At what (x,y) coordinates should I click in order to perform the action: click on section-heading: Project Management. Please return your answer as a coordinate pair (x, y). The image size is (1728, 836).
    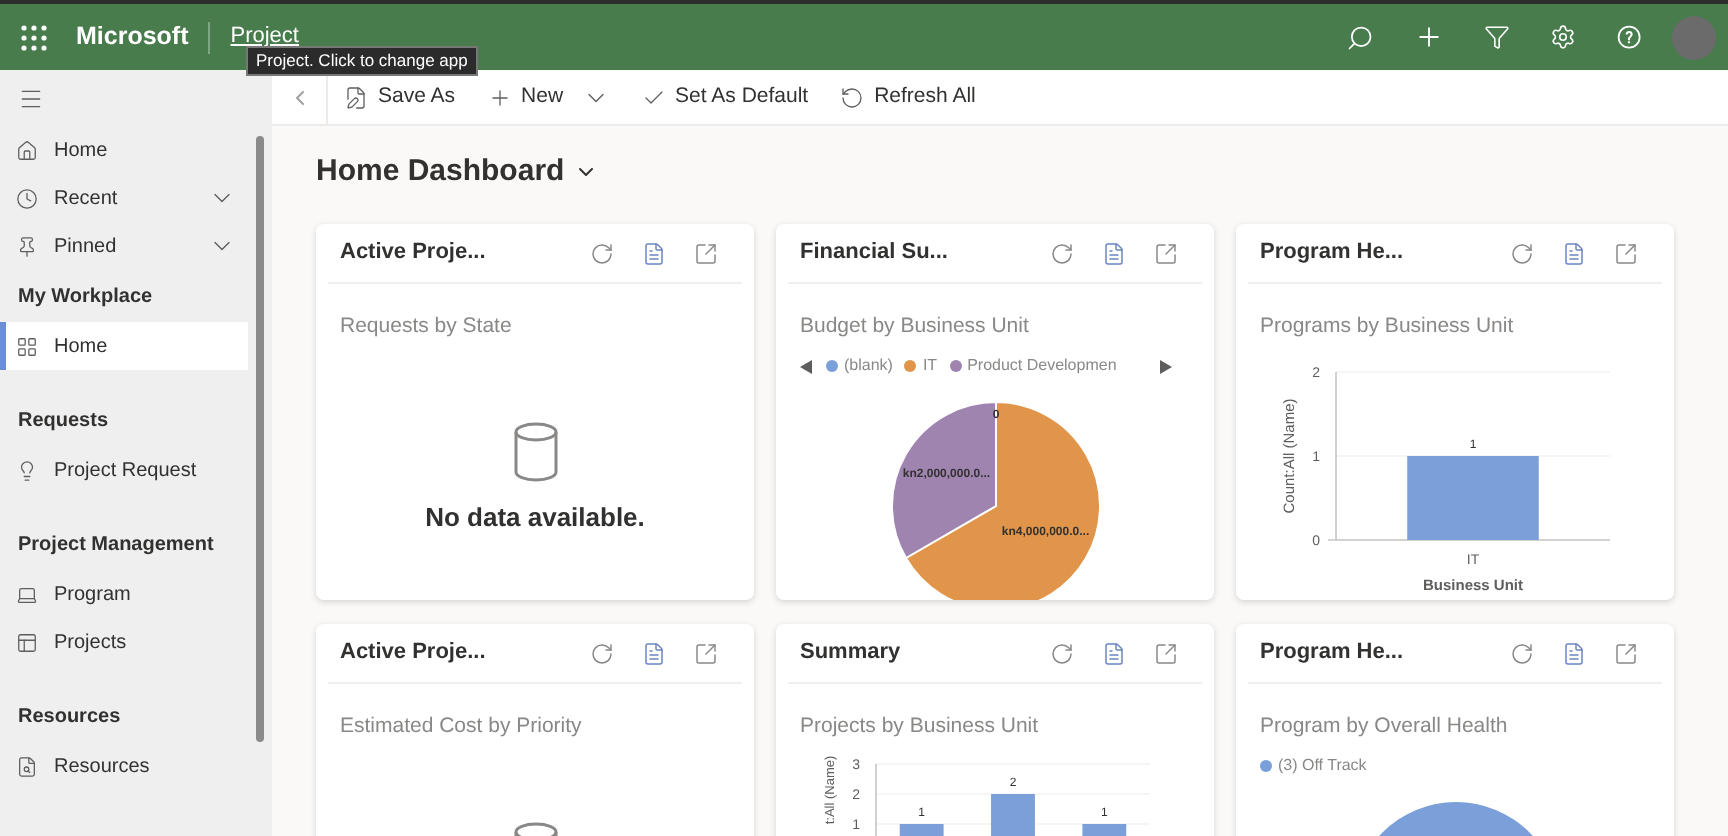
    Looking at the image, I should click on (116, 545).